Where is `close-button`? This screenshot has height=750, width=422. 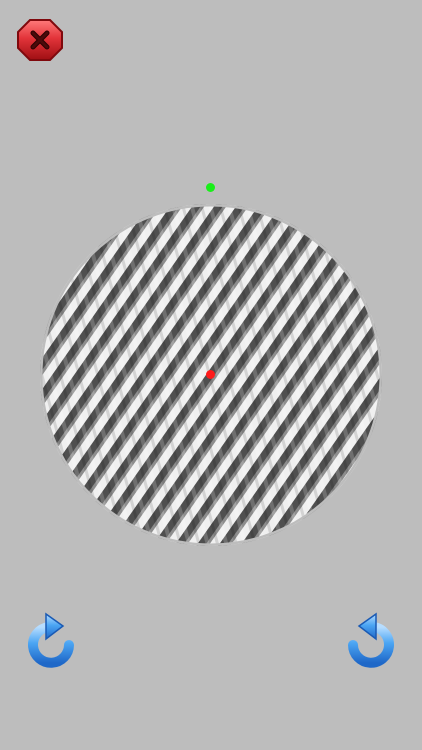 close-button is located at coordinates (40, 40).